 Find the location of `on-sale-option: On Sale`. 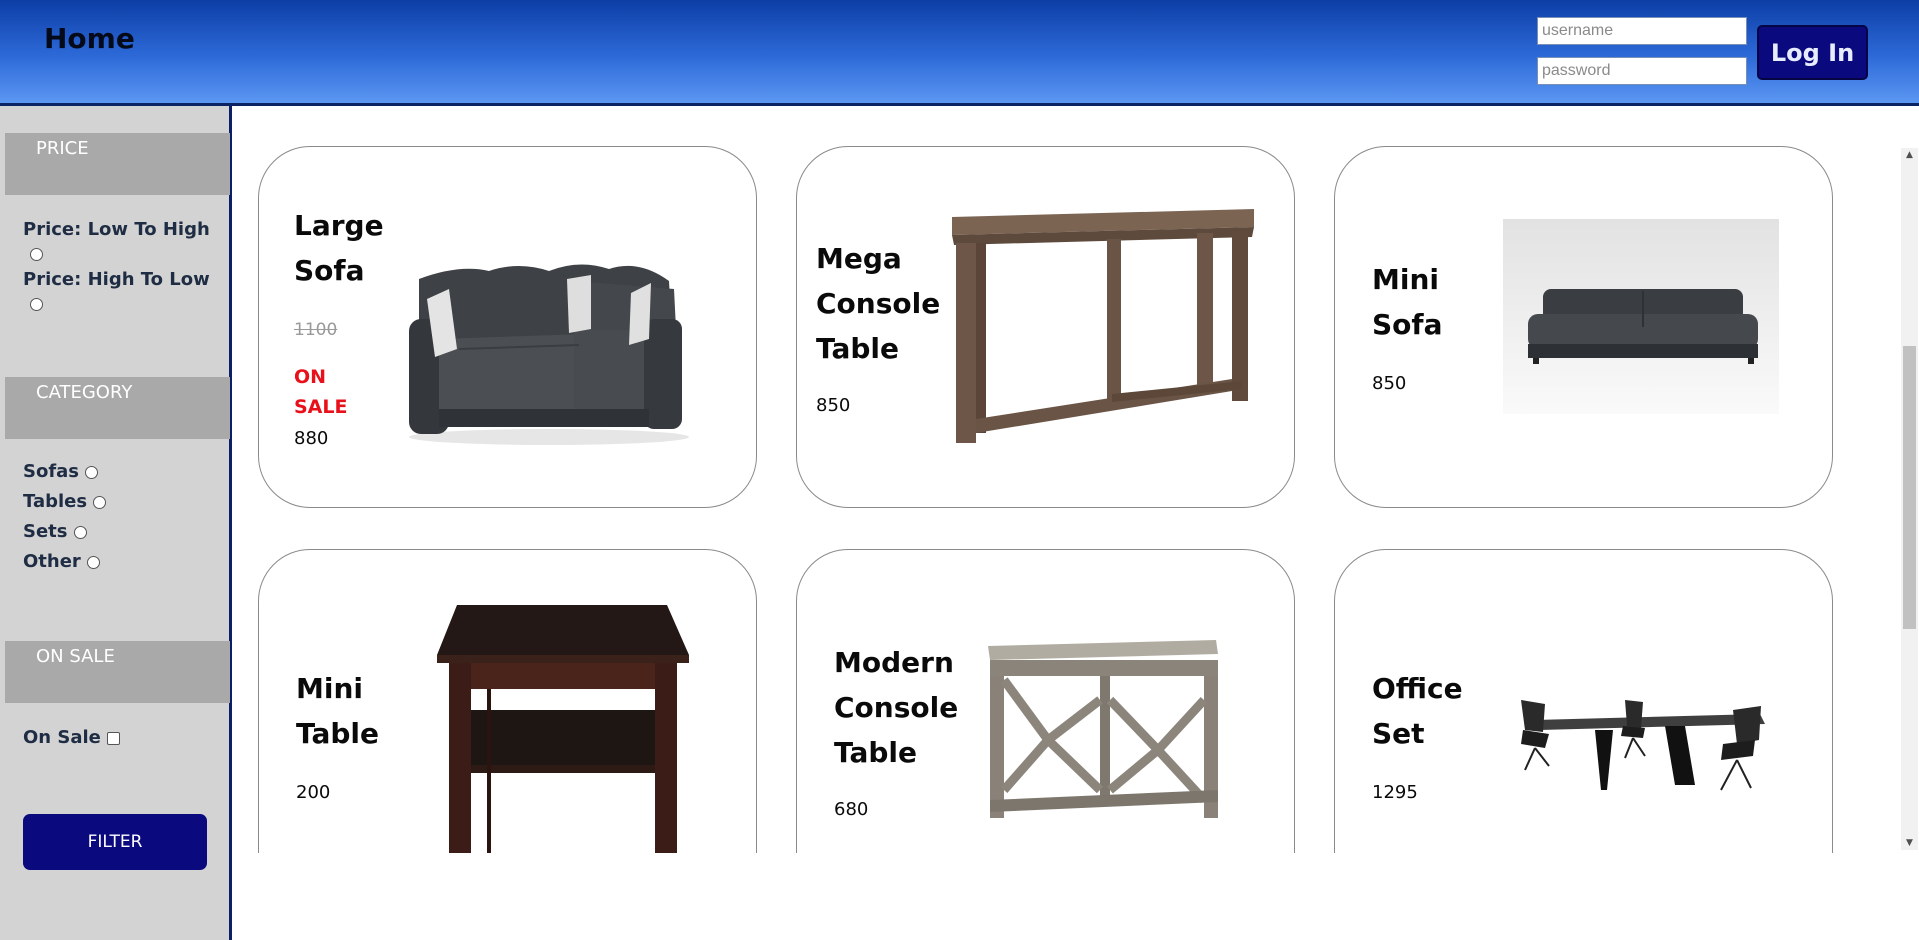

on-sale-option: On Sale is located at coordinates (72, 737).